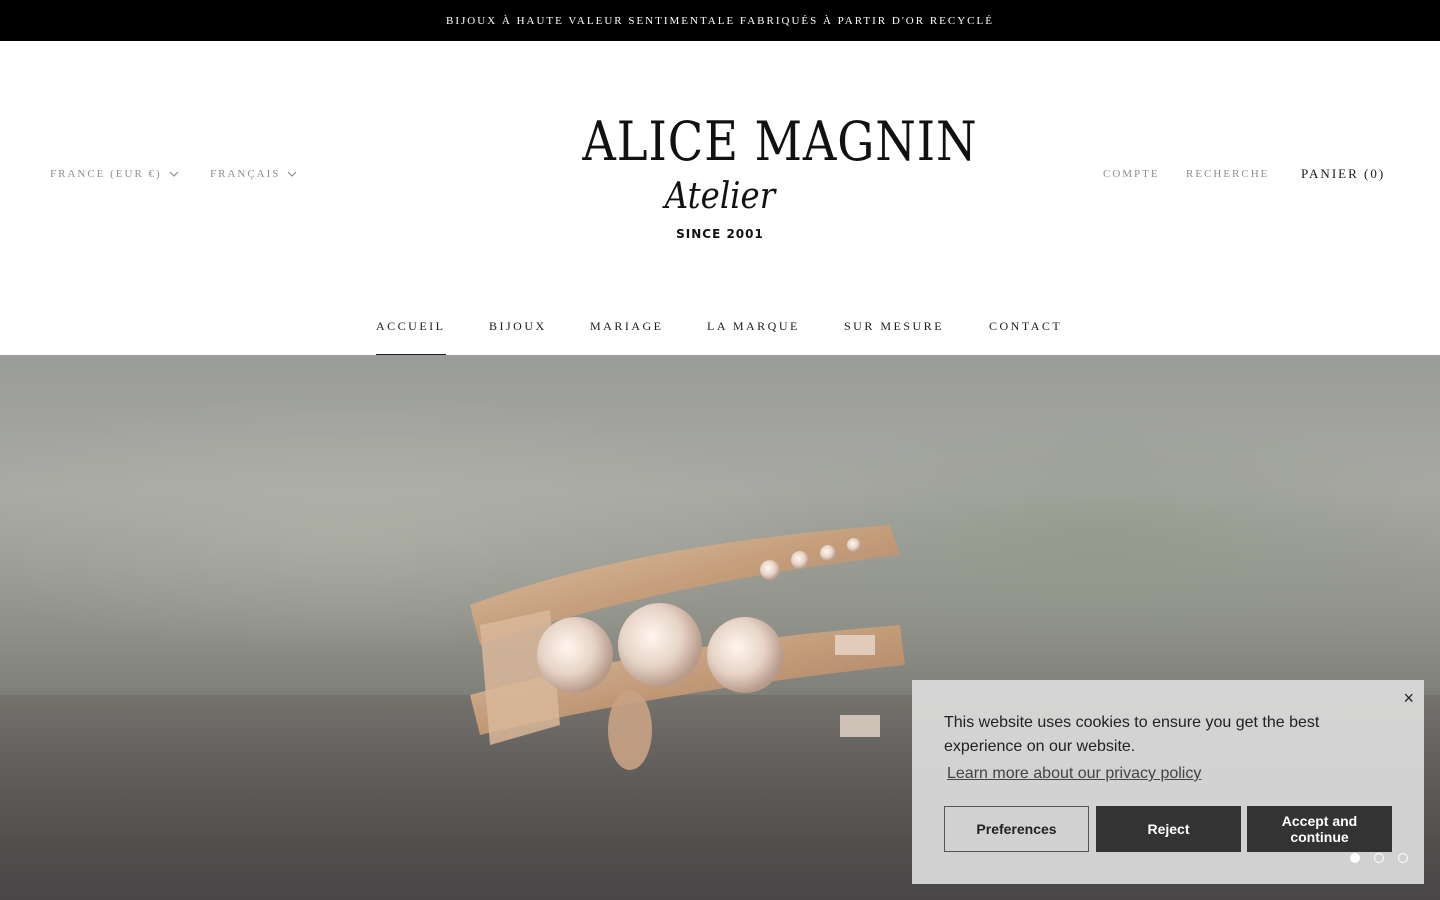 The width and height of the screenshot is (1440, 900). What do you see at coordinates (1131, 174) in the screenshot?
I see `account-link: COMPTE` at bounding box center [1131, 174].